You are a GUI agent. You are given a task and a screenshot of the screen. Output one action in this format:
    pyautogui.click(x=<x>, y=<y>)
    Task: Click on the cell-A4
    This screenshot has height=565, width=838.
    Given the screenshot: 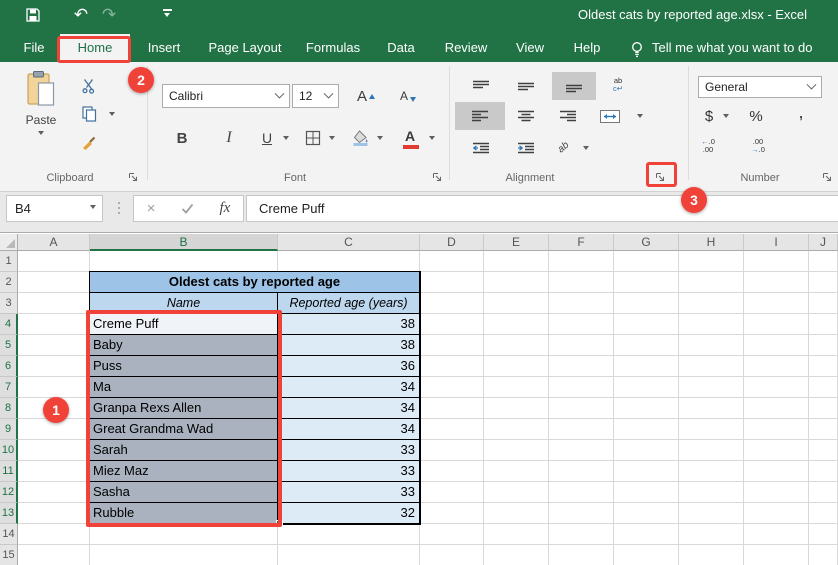 What is the action you would take?
    pyautogui.click(x=54, y=324)
    